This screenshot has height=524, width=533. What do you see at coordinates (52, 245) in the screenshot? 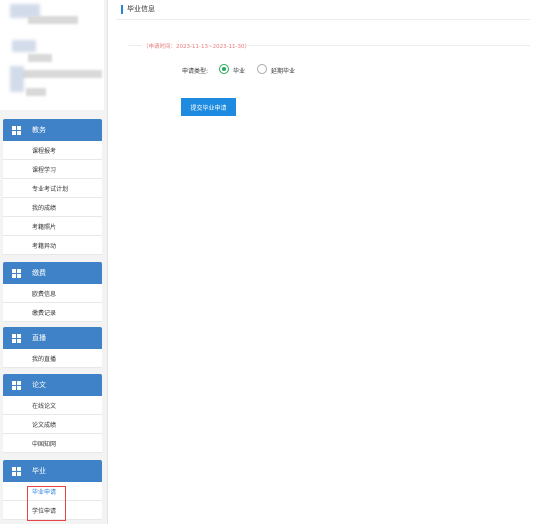
I see `sidebar-item-status-change: 考籍异动` at bounding box center [52, 245].